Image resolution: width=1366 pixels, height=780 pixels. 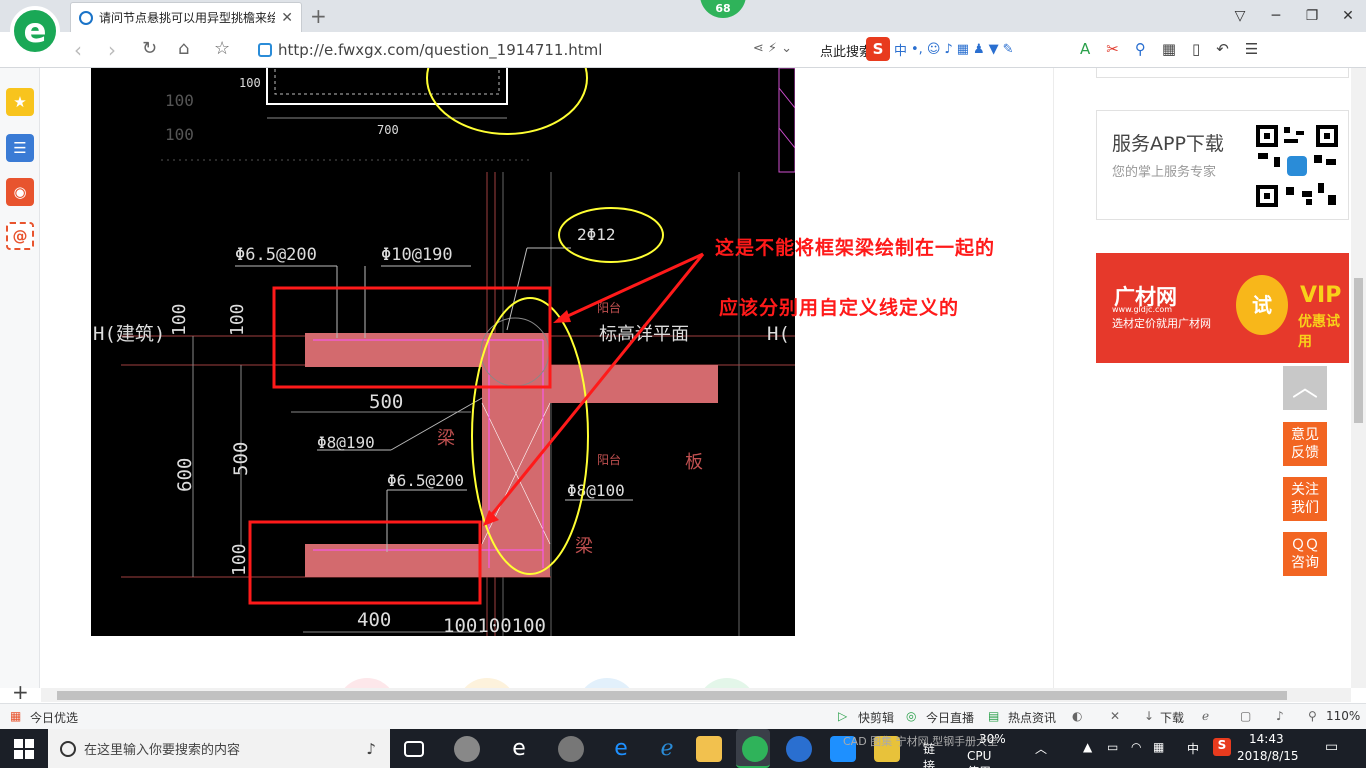 What do you see at coordinates (1115, 716) in the screenshot?
I see `tools-icon-status: ✕` at bounding box center [1115, 716].